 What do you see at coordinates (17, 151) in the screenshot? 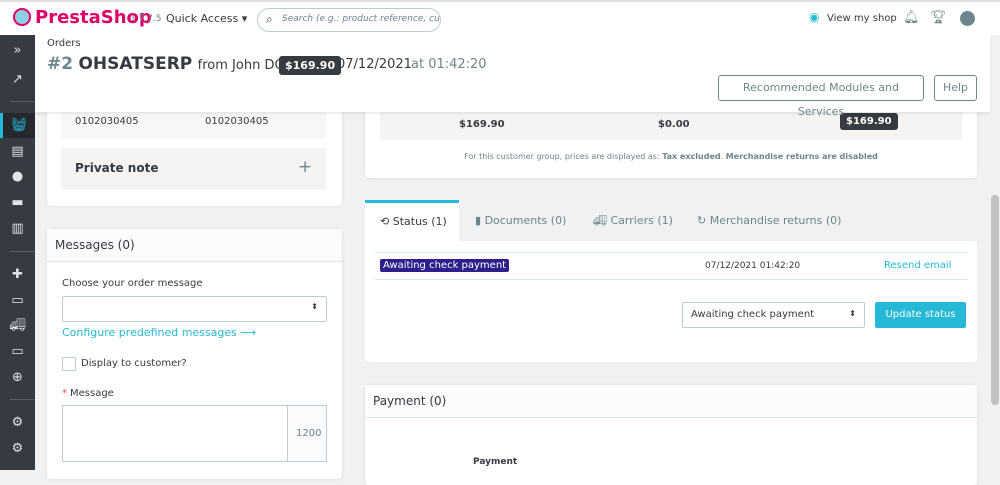
I see `catalog-store-icon: ▤` at bounding box center [17, 151].